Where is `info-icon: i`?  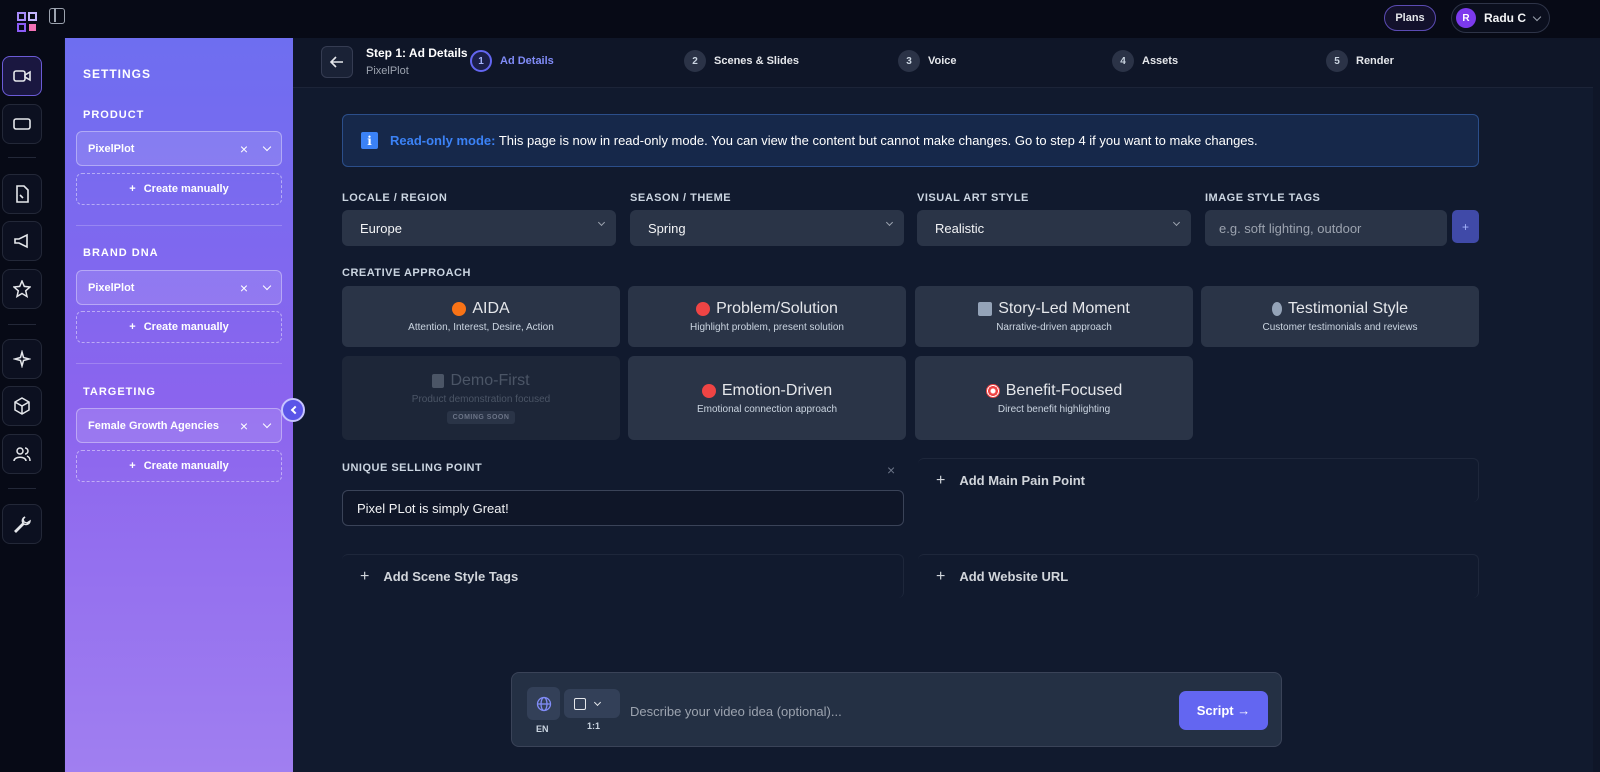
info-icon: i is located at coordinates (369, 140).